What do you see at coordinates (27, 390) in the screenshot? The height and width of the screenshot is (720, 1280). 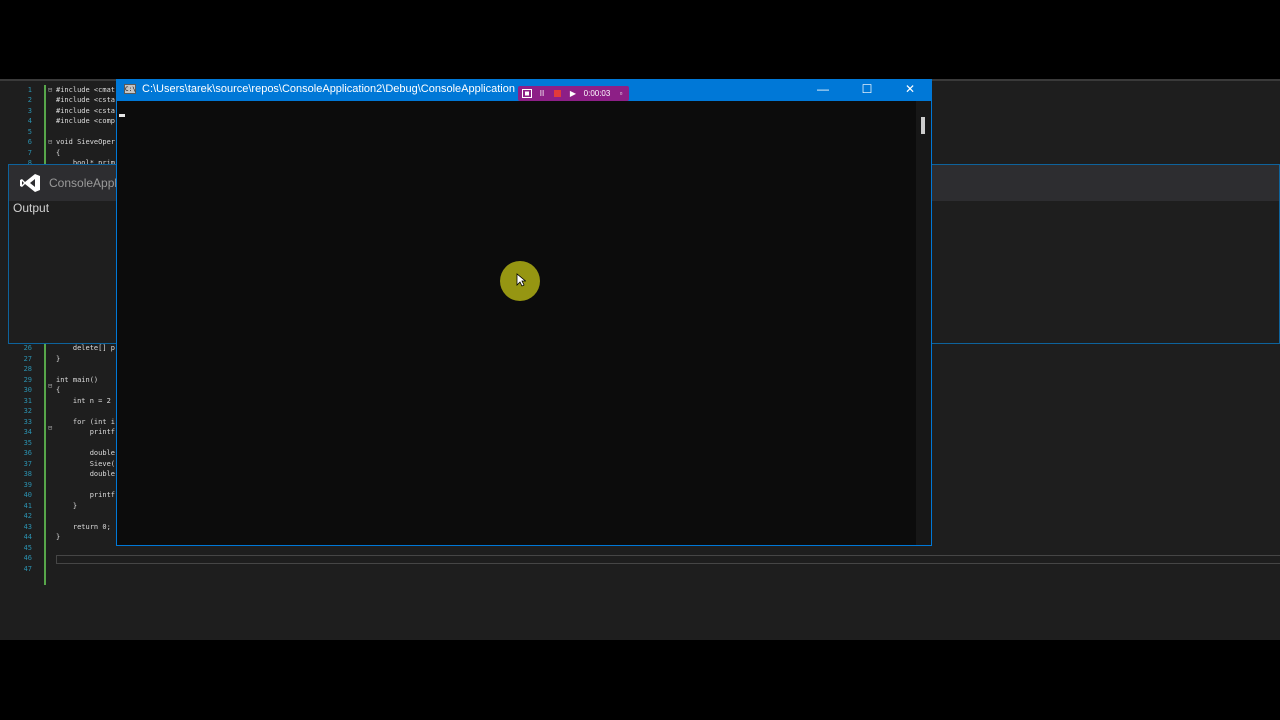 I see `line-number: 30` at bounding box center [27, 390].